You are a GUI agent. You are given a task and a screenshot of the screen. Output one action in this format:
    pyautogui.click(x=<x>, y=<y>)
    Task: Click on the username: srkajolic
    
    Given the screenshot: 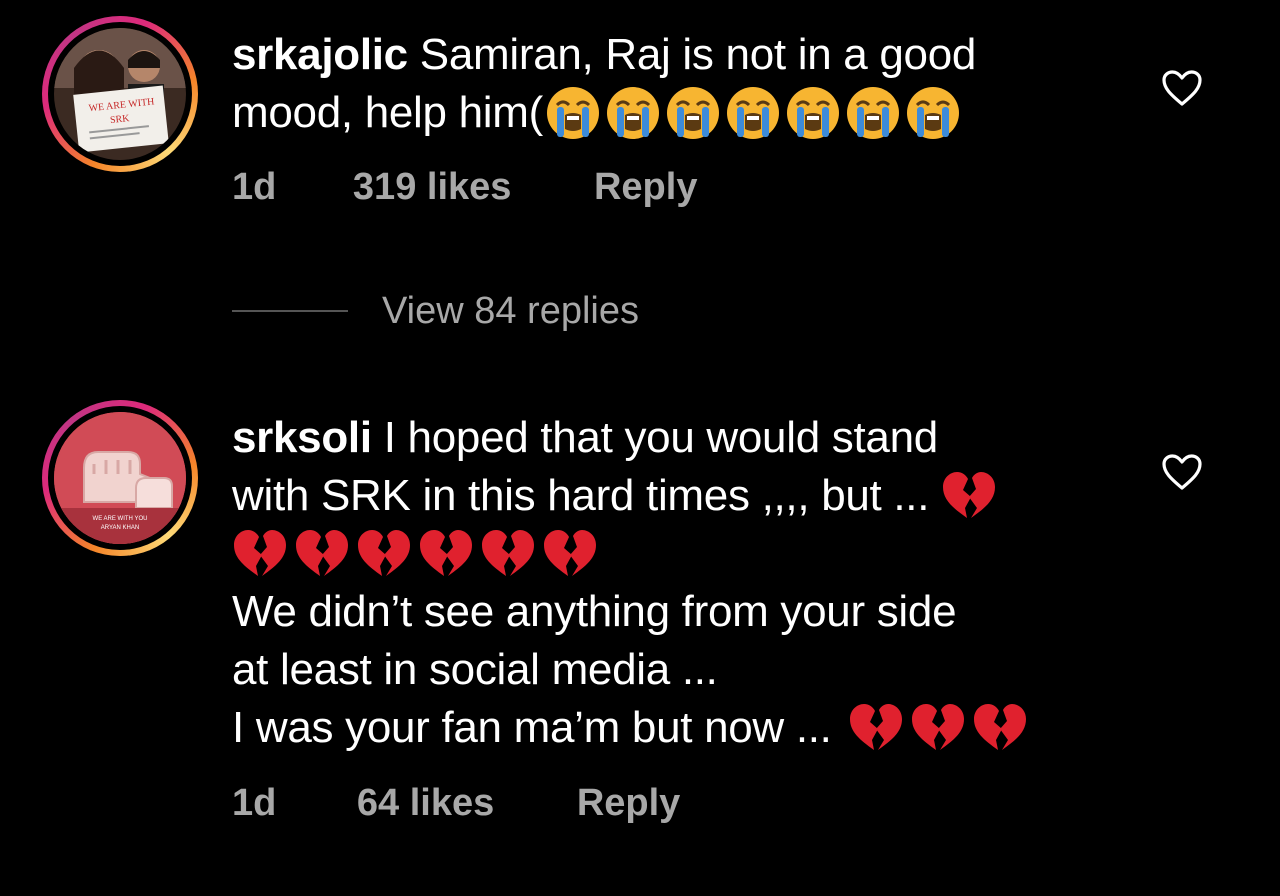 What is the action you would take?
    pyautogui.click(x=320, y=54)
    